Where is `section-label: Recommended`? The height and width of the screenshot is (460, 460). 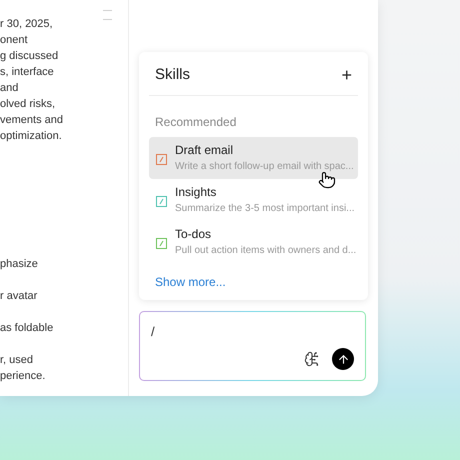 section-label: Recommended is located at coordinates (196, 122).